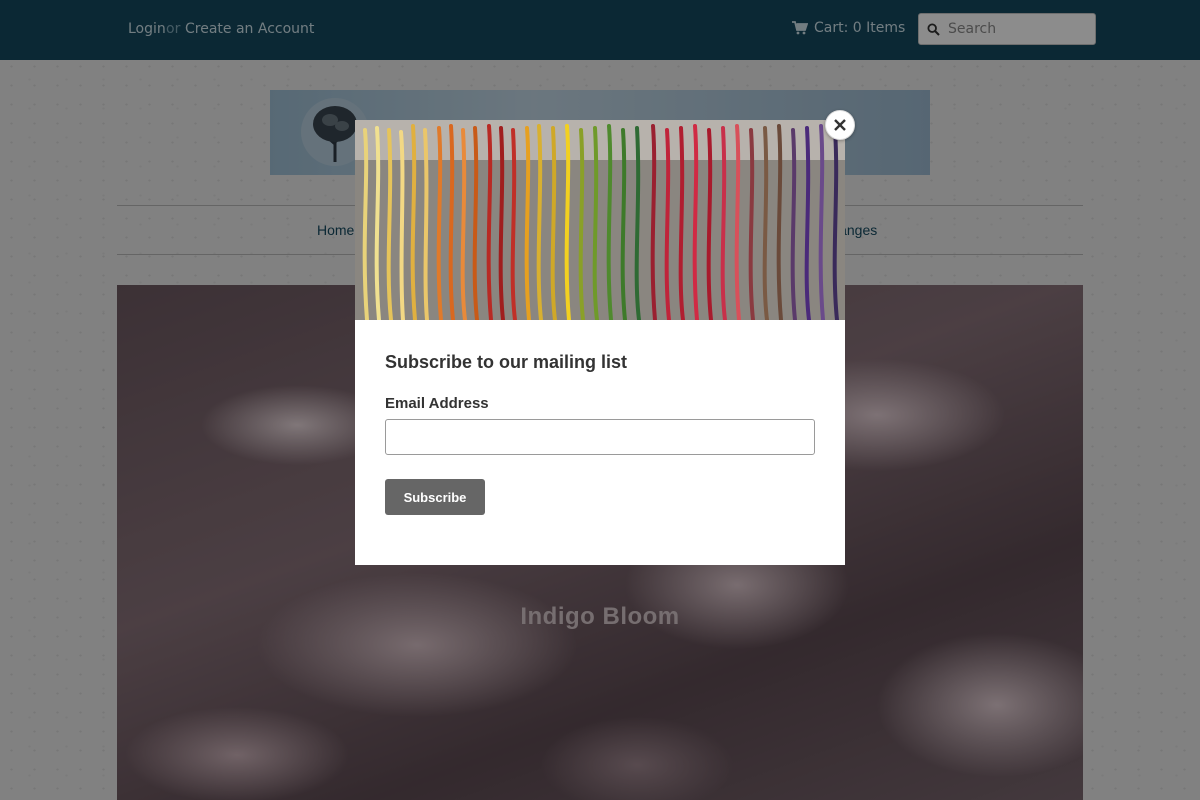 The width and height of the screenshot is (1200, 800). Describe the element at coordinates (437, 403) in the screenshot. I see `email-label: Email Address` at that location.